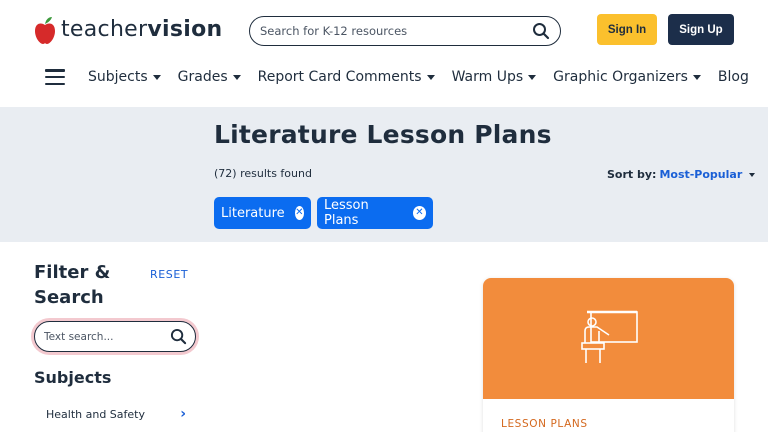 The width and height of the screenshot is (768, 432). I want to click on site-search, so click(405, 31).